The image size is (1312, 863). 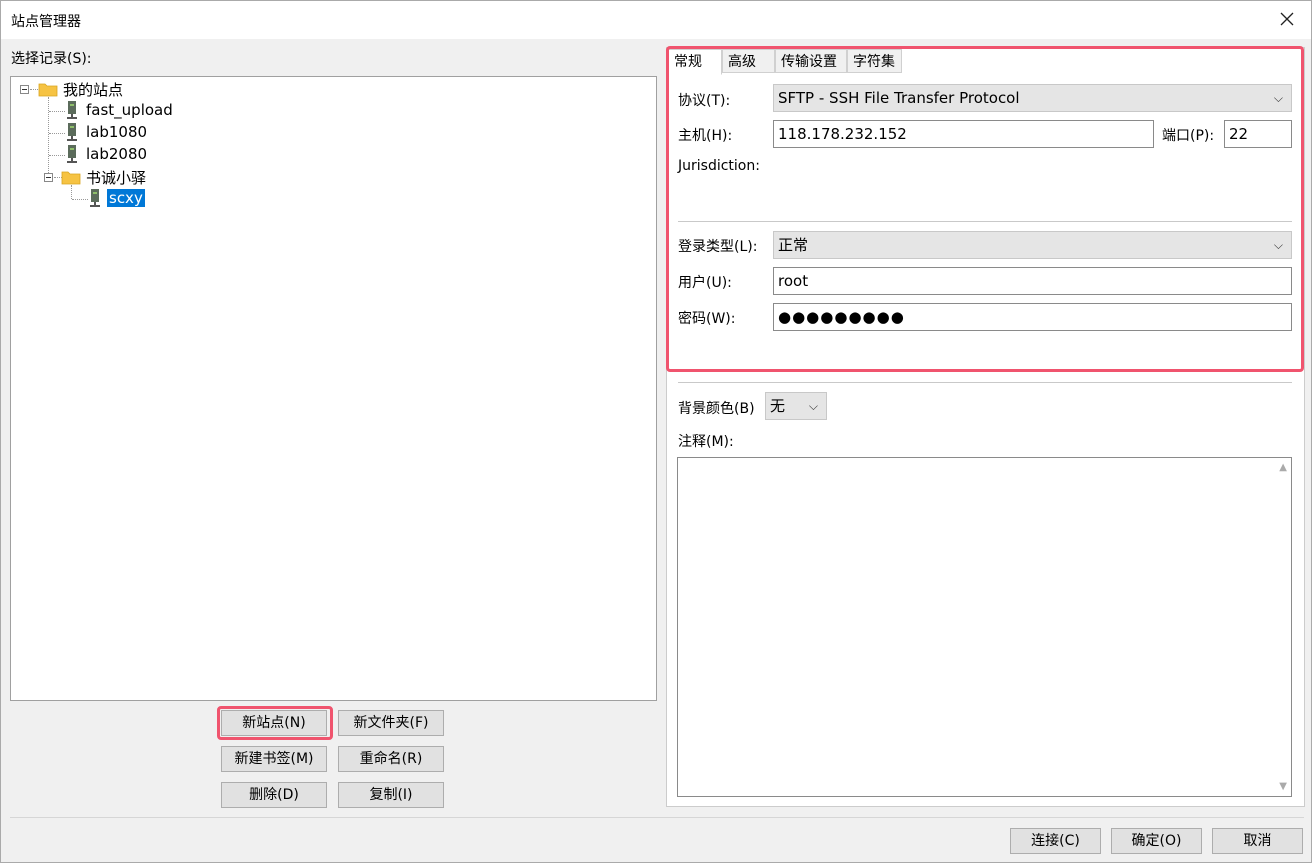 What do you see at coordinates (811, 61) in the screenshot?
I see `tab-transfer-settings: 传输设置` at bounding box center [811, 61].